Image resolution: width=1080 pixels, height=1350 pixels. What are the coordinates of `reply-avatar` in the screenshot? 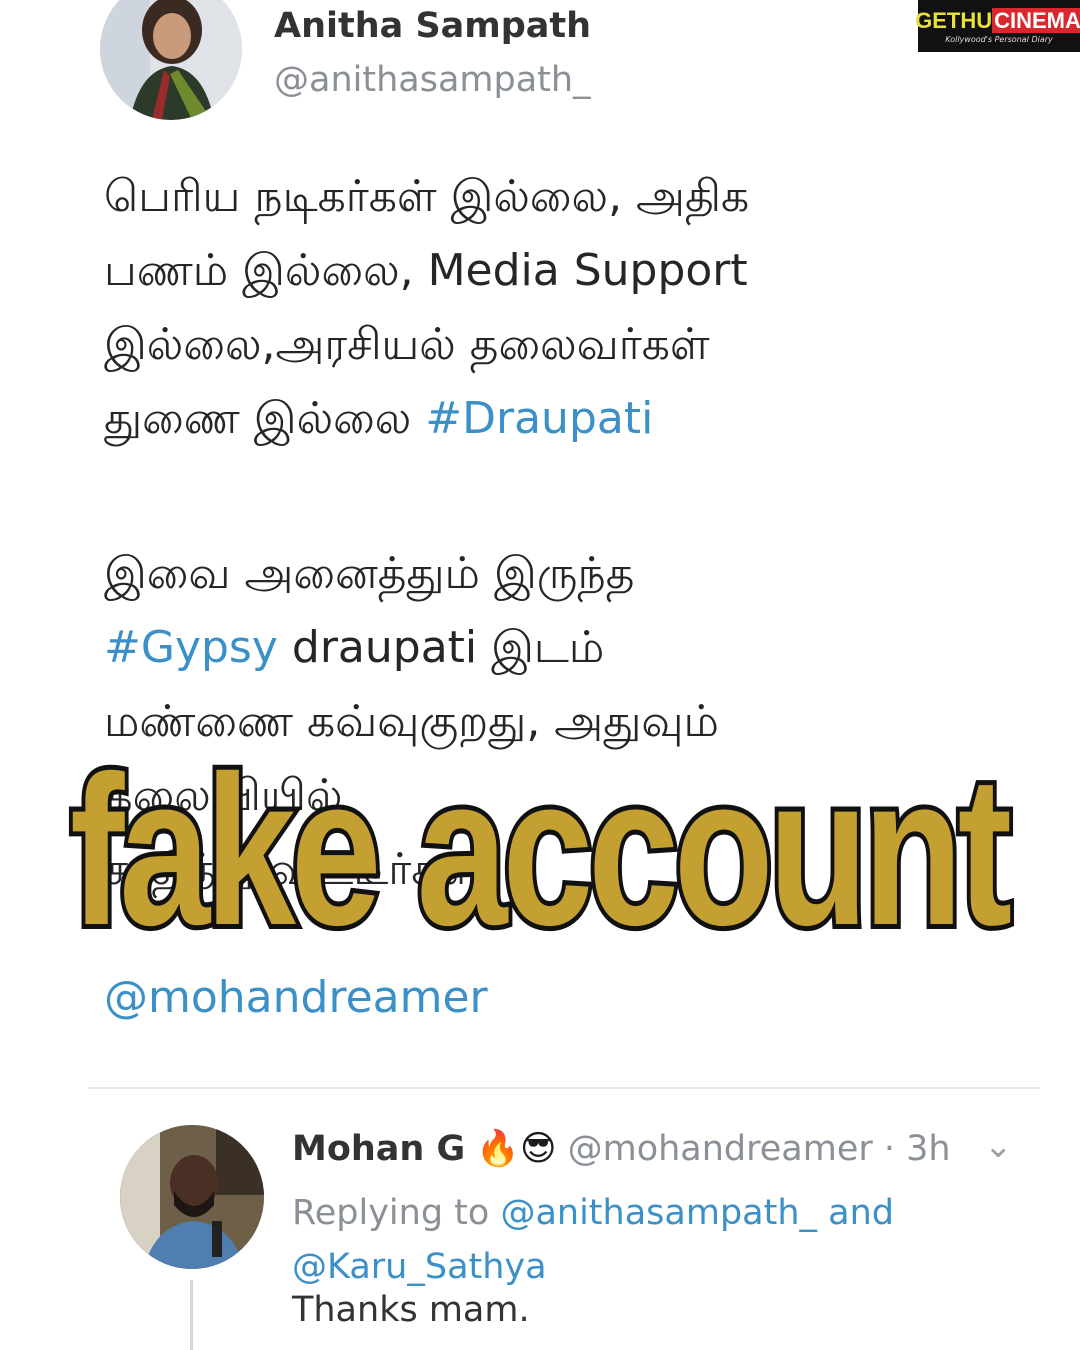 It's located at (192, 1197).